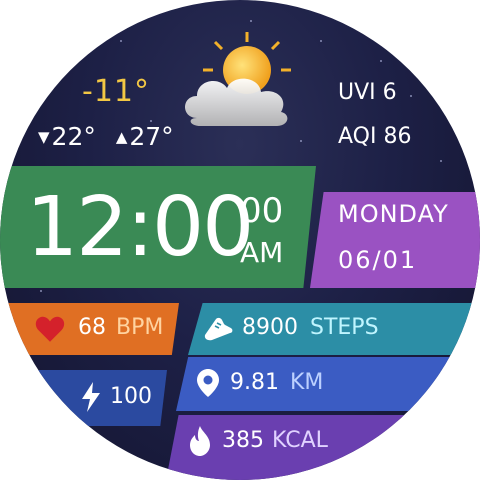 Image resolution: width=480 pixels, height=480 pixels. What do you see at coordinates (131, 396) in the screenshot?
I see `battery-value: 100` at bounding box center [131, 396].